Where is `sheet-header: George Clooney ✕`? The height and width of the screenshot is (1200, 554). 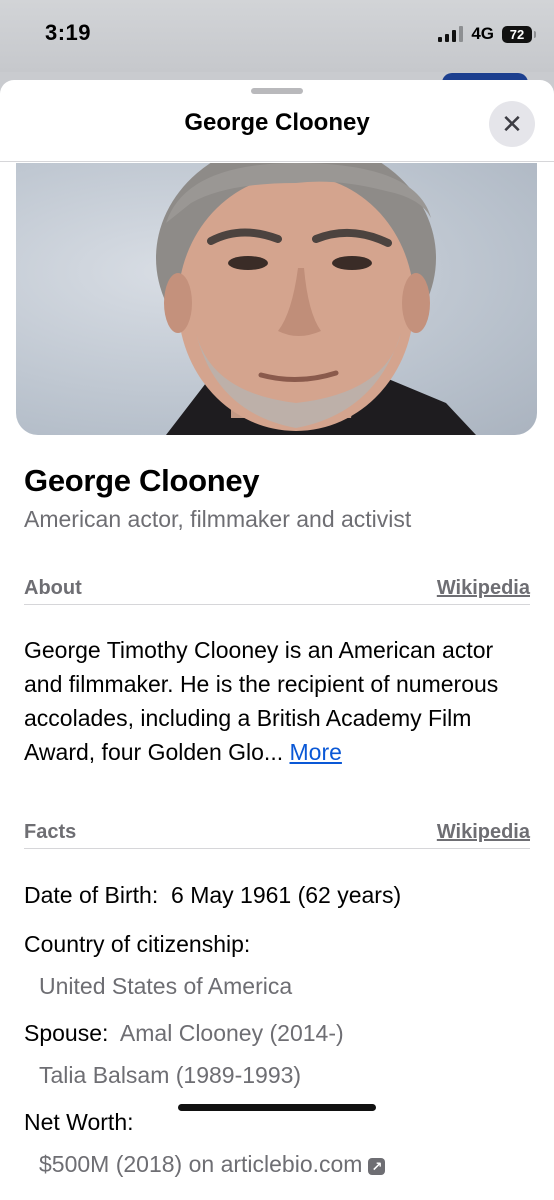 sheet-header: George Clooney ✕ is located at coordinates (277, 121).